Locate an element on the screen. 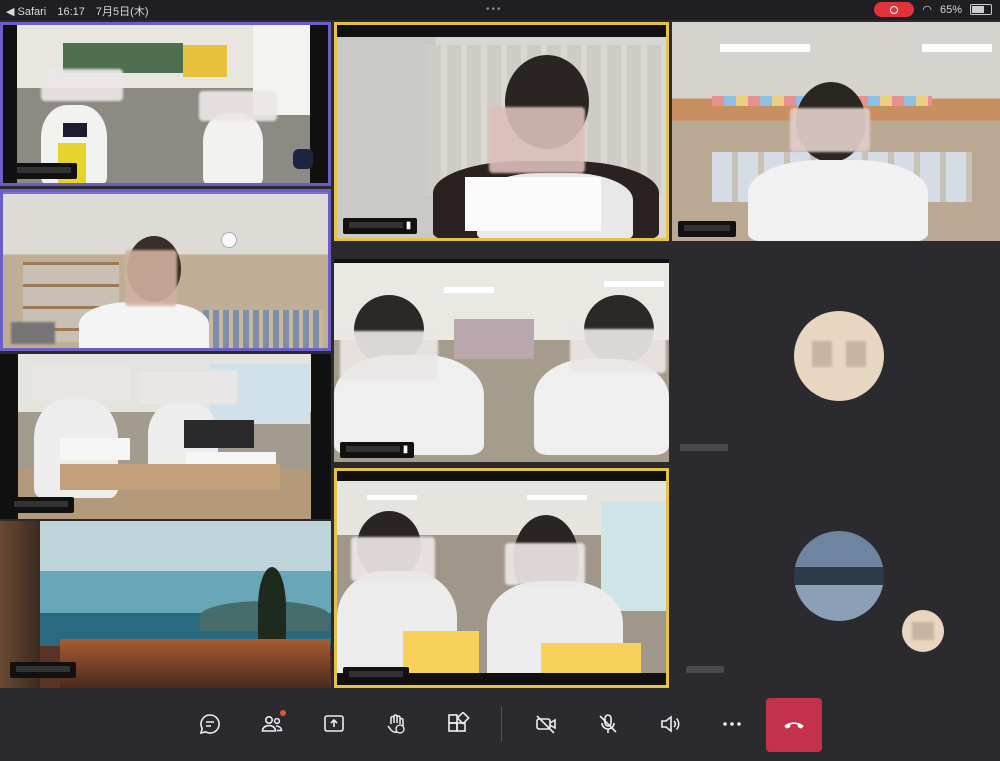  apps-icon is located at coordinates (459, 722).